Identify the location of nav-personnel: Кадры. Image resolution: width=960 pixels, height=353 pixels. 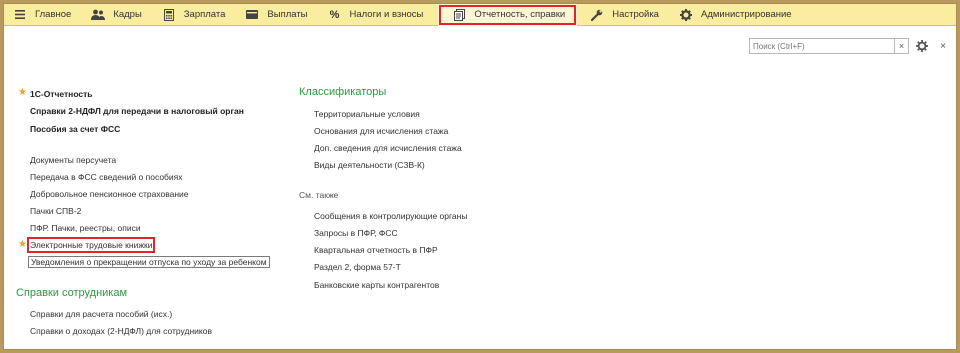
(117, 15).